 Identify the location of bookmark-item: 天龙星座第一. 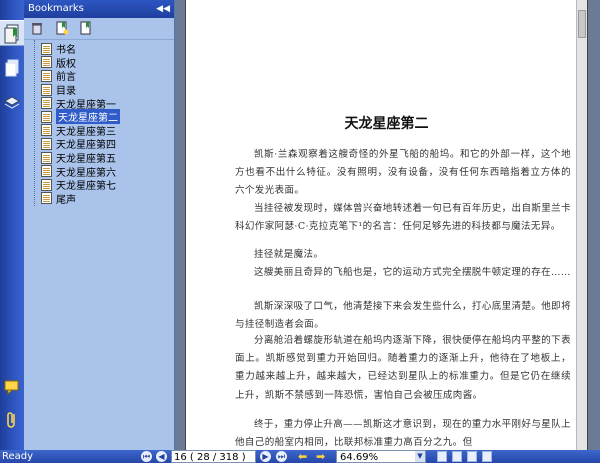
(99, 103).